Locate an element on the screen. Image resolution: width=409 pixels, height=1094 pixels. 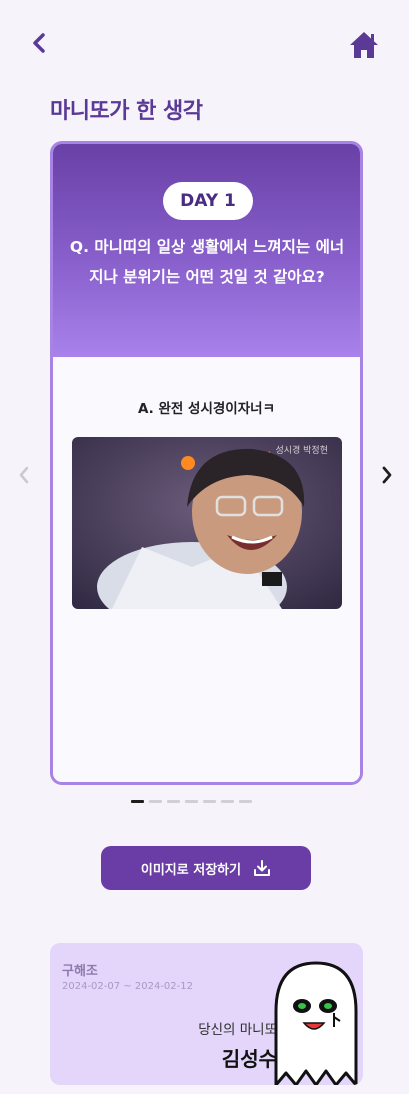
carousel-prev-button is located at coordinates (24, 475).